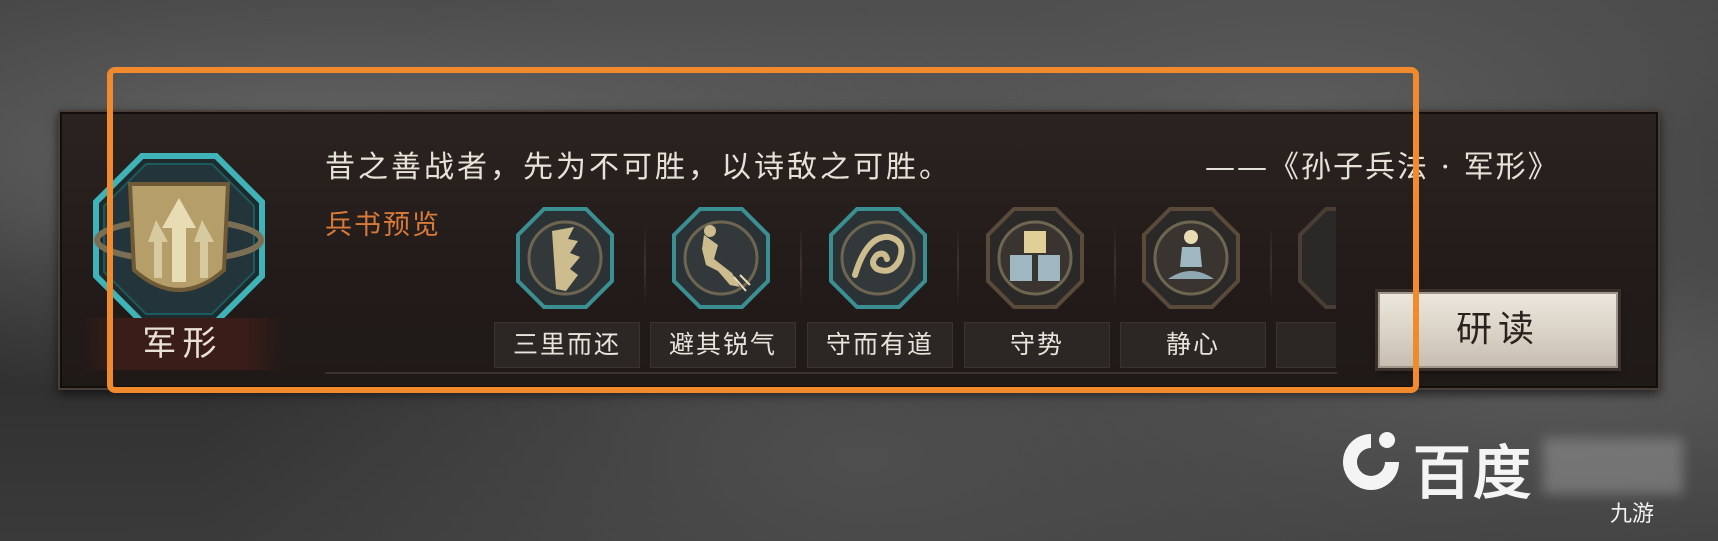  Describe the element at coordinates (1371, 461) in the screenshot. I see `baidu-logo-icon` at that location.